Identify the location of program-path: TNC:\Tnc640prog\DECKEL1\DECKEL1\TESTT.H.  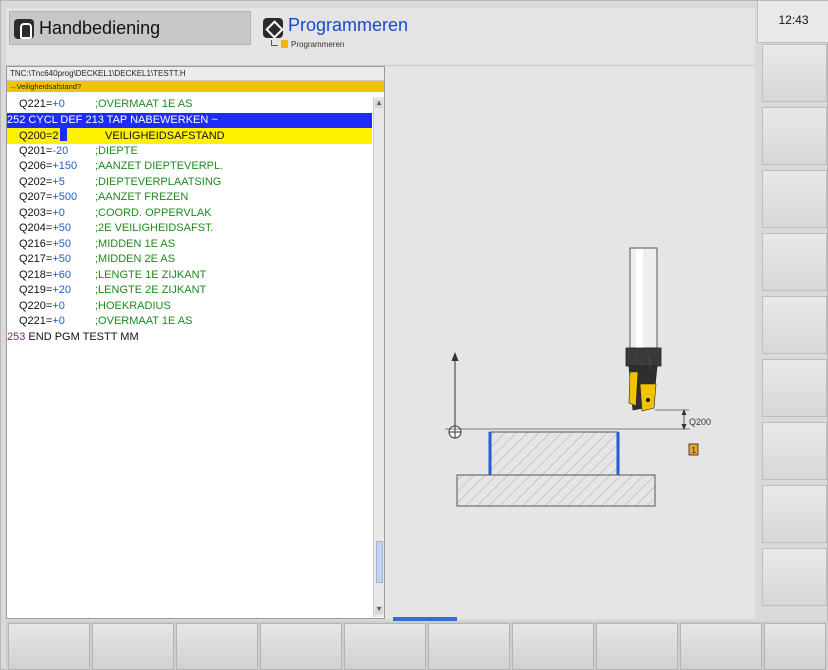
(195, 74).